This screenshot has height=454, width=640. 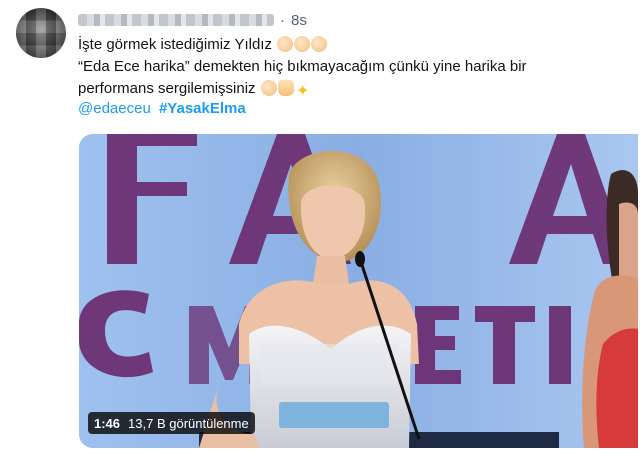 What do you see at coordinates (188, 423) in the screenshot?
I see `video-views: 13,7 B görüntülenme` at bounding box center [188, 423].